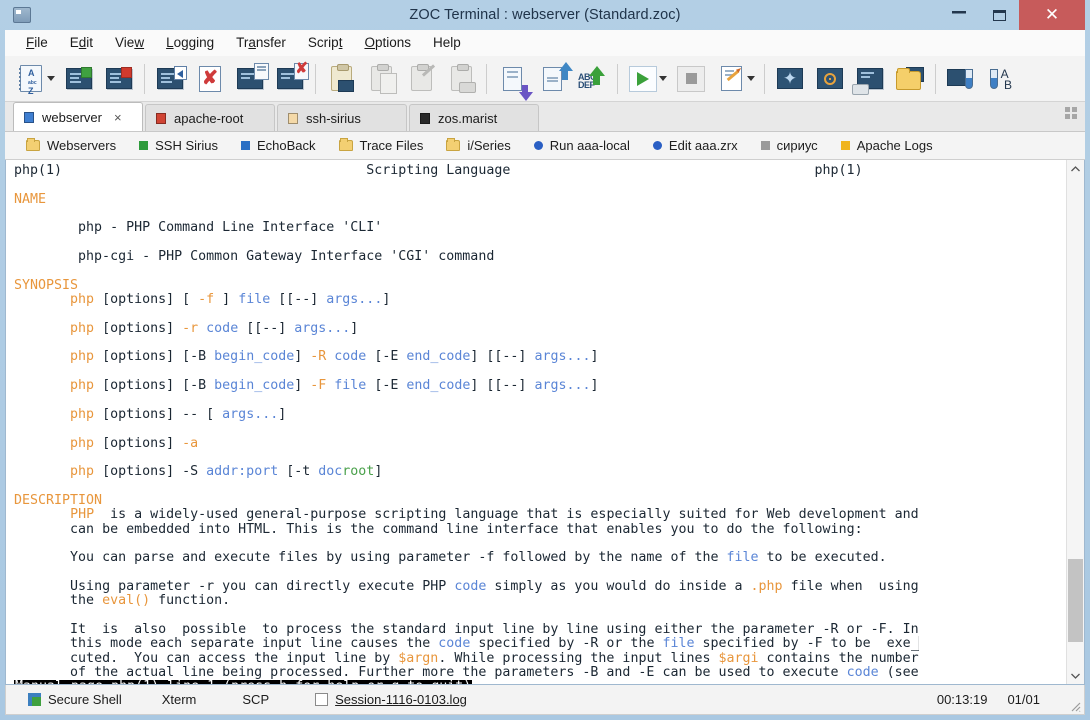 The width and height of the screenshot is (1090, 720). What do you see at coordinates (643, 79) in the screenshot?
I see `run-script-button` at bounding box center [643, 79].